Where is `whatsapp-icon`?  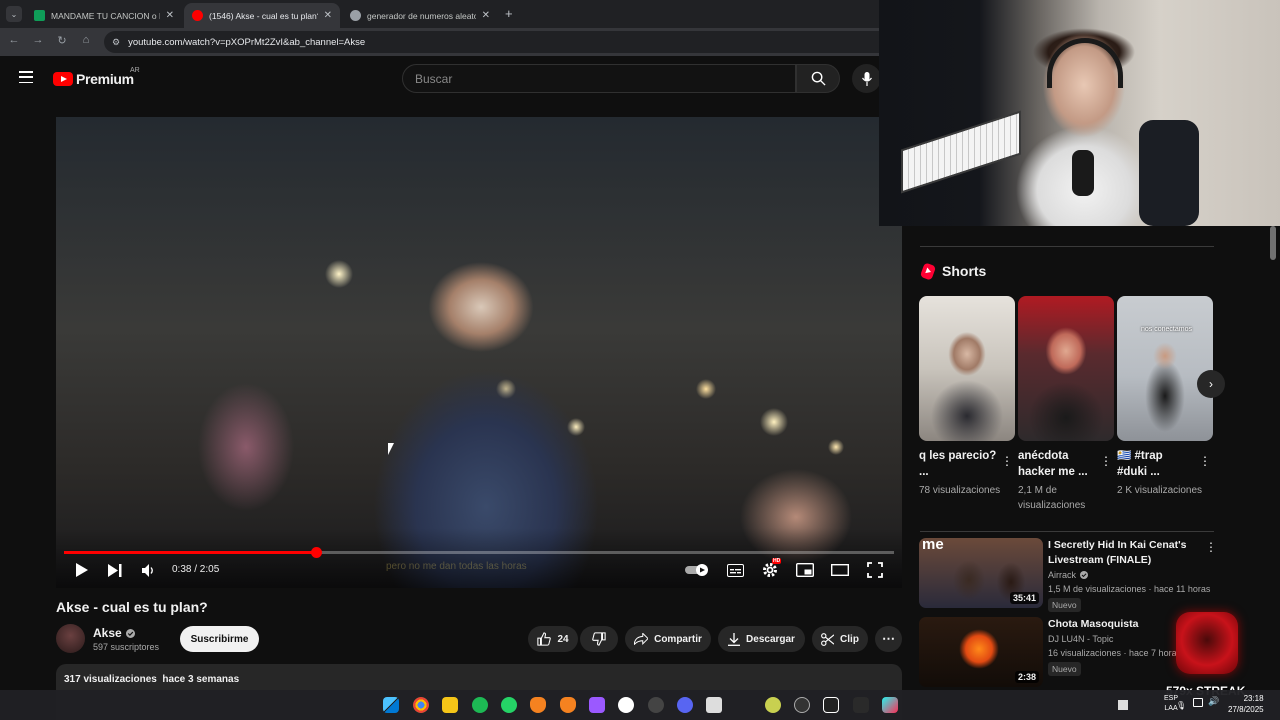 whatsapp-icon is located at coordinates (509, 705).